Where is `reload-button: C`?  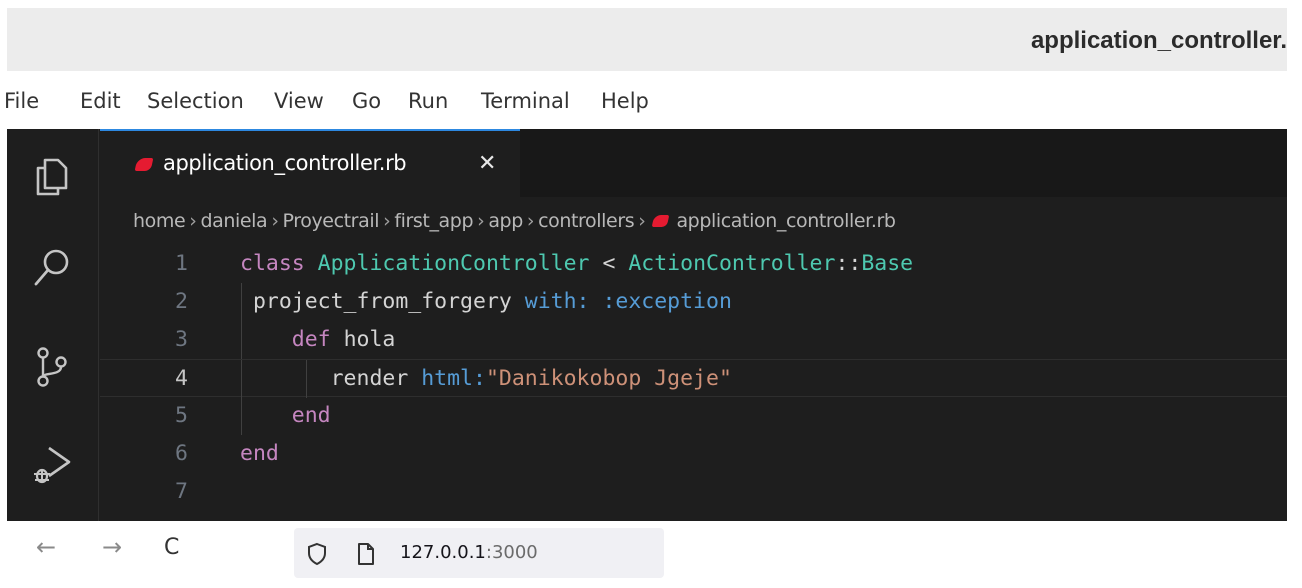
reload-button: C is located at coordinates (171, 547).